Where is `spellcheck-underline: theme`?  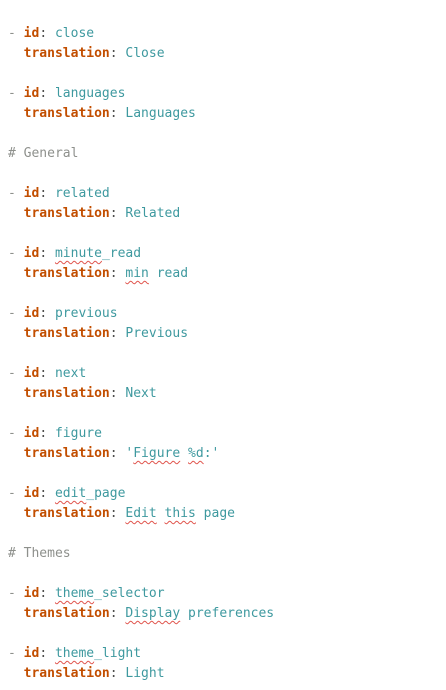
spellcheck-underline: theme is located at coordinates (74, 593).